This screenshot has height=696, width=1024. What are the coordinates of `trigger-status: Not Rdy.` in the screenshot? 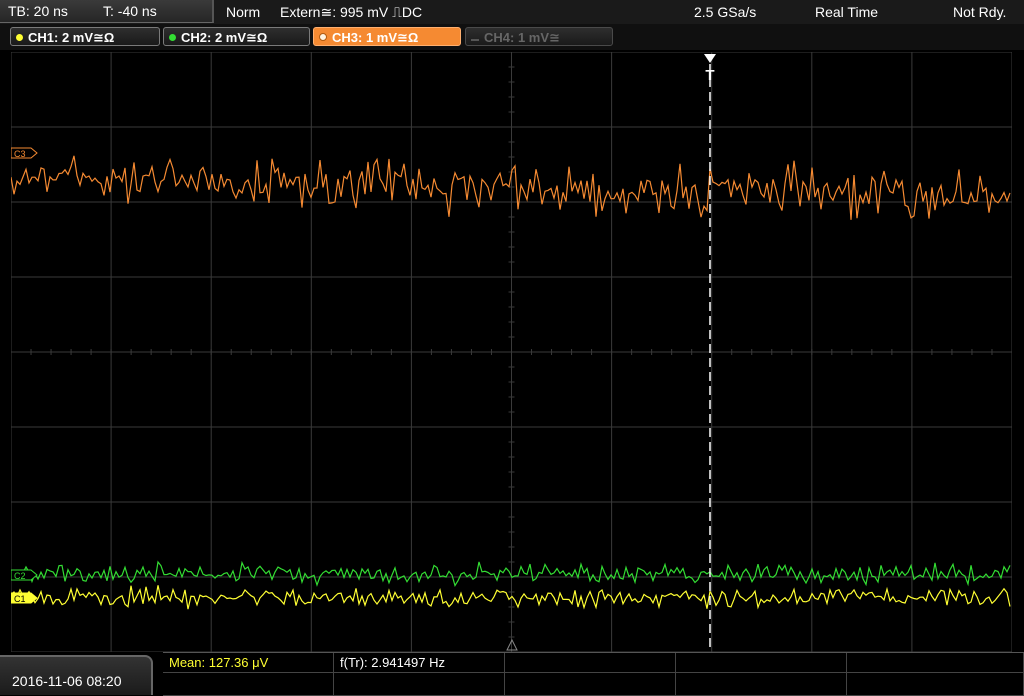 It's located at (980, 12).